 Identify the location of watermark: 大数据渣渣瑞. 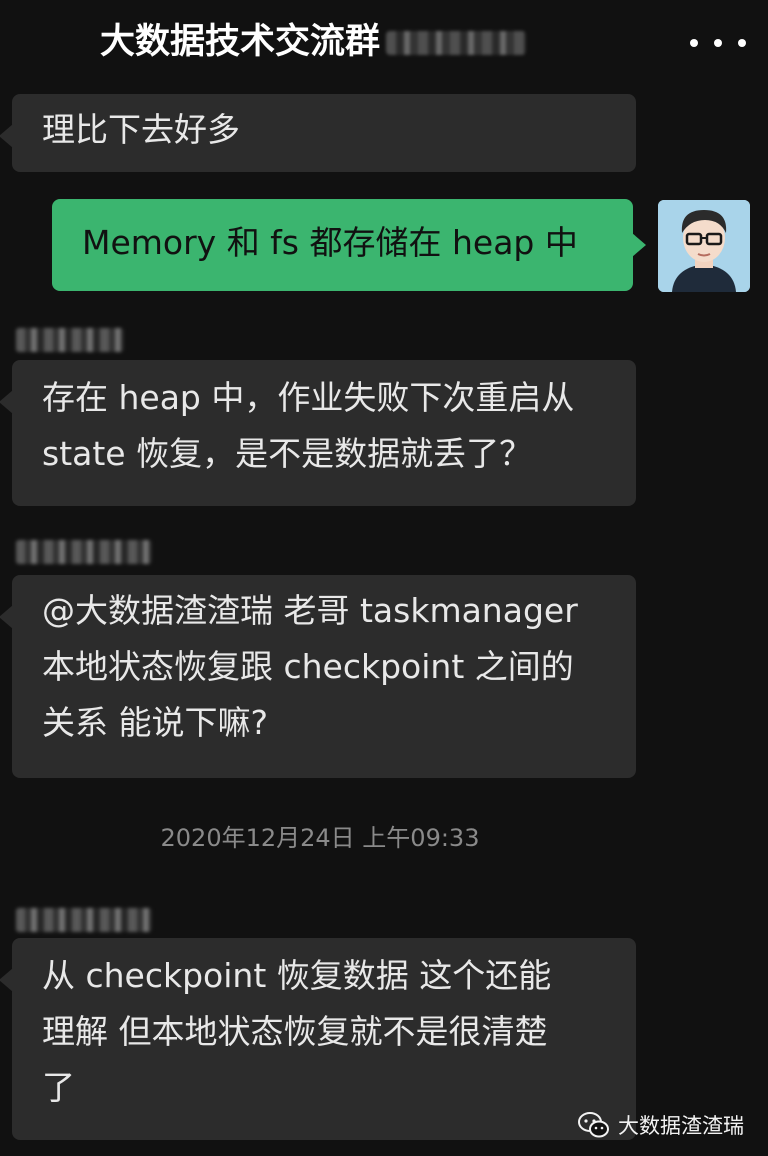
(661, 1125).